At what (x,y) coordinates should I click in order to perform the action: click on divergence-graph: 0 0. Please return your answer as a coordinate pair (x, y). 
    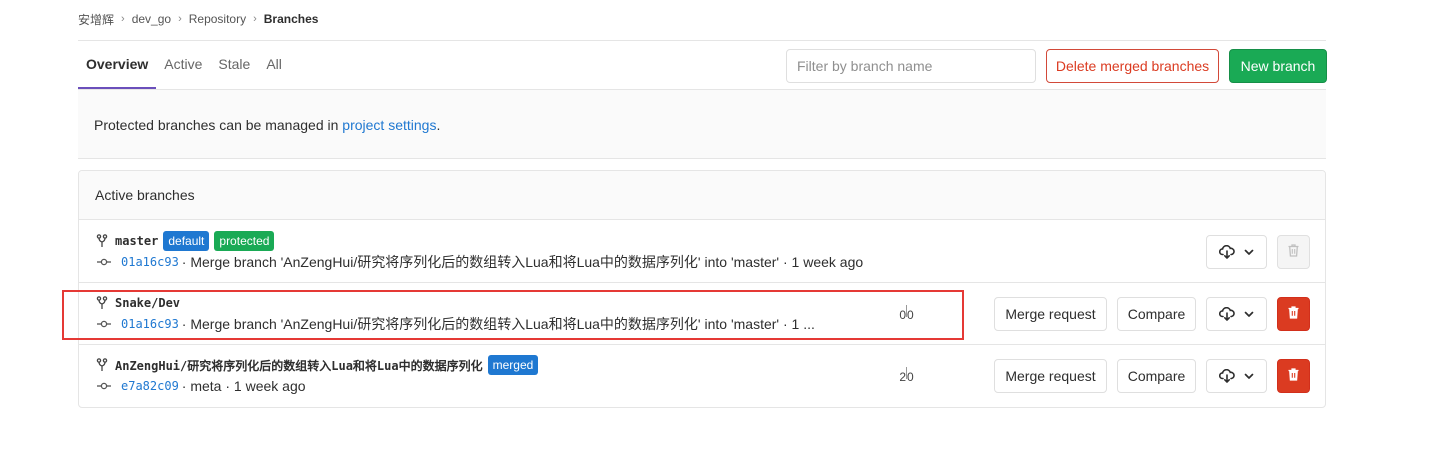
    Looking at the image, I should click on (906, 313).